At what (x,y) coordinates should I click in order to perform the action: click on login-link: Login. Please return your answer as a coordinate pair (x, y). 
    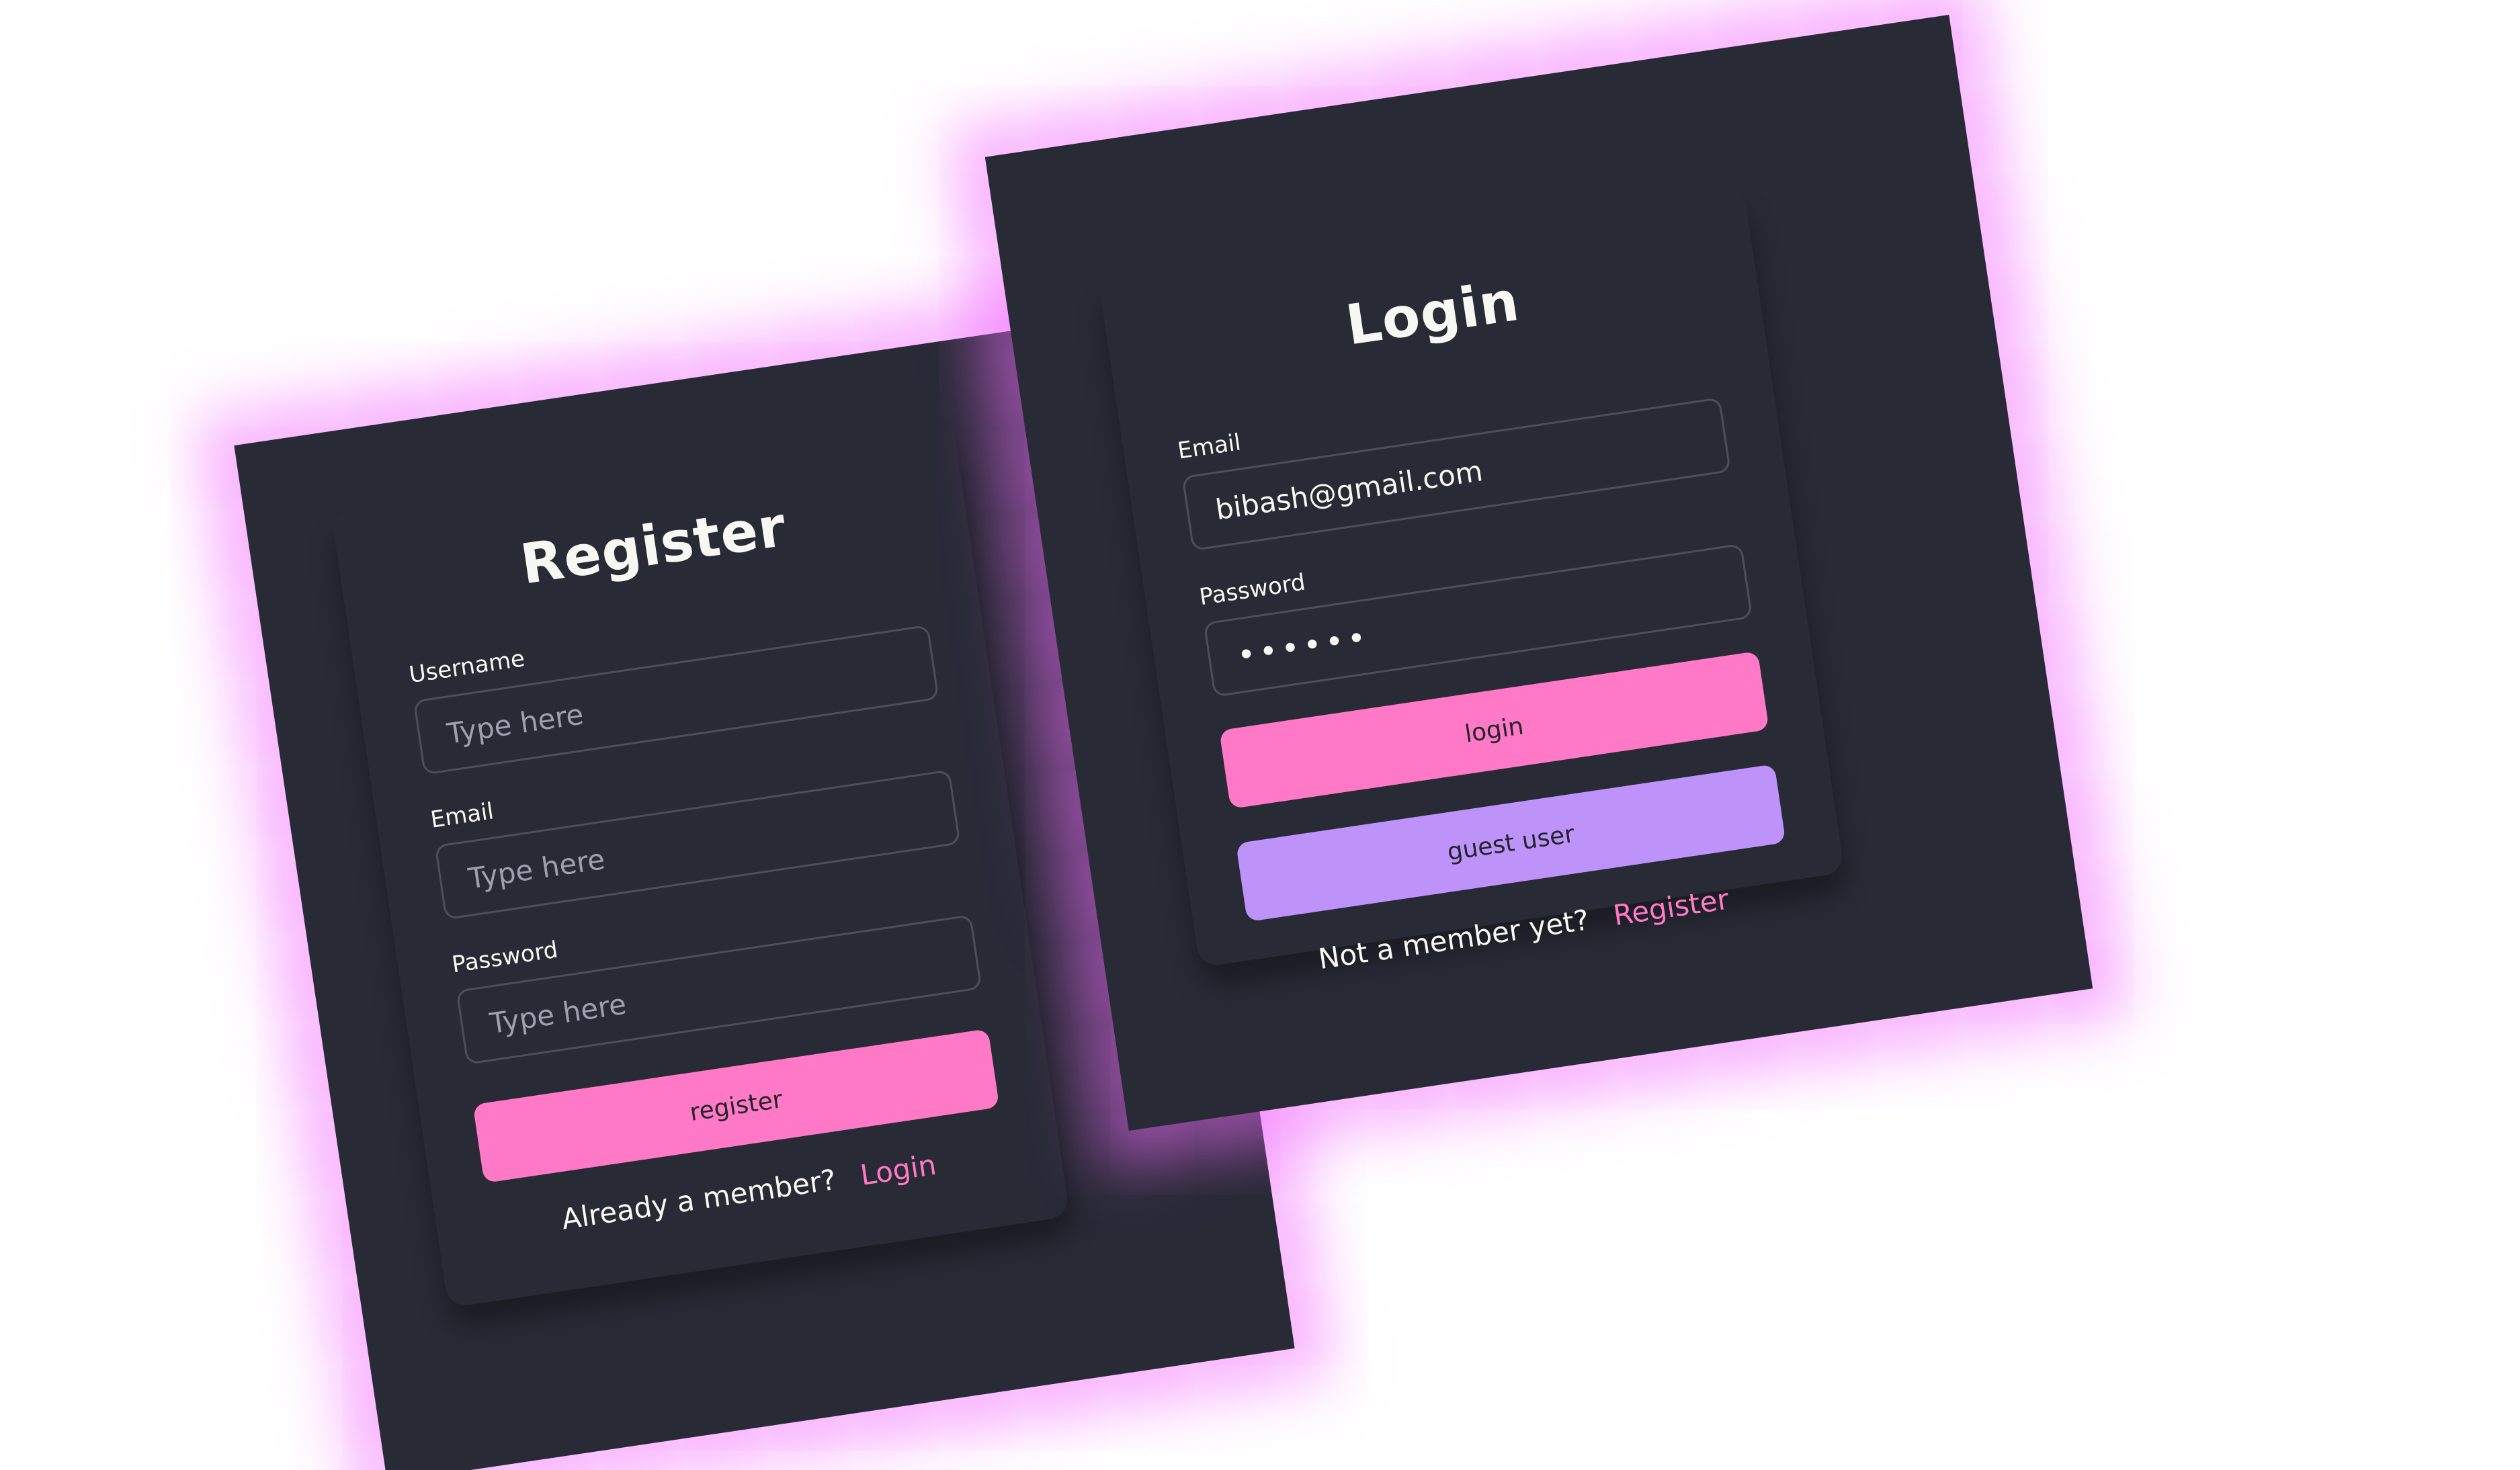
    Looking at the image, I should click on (898, 1170).